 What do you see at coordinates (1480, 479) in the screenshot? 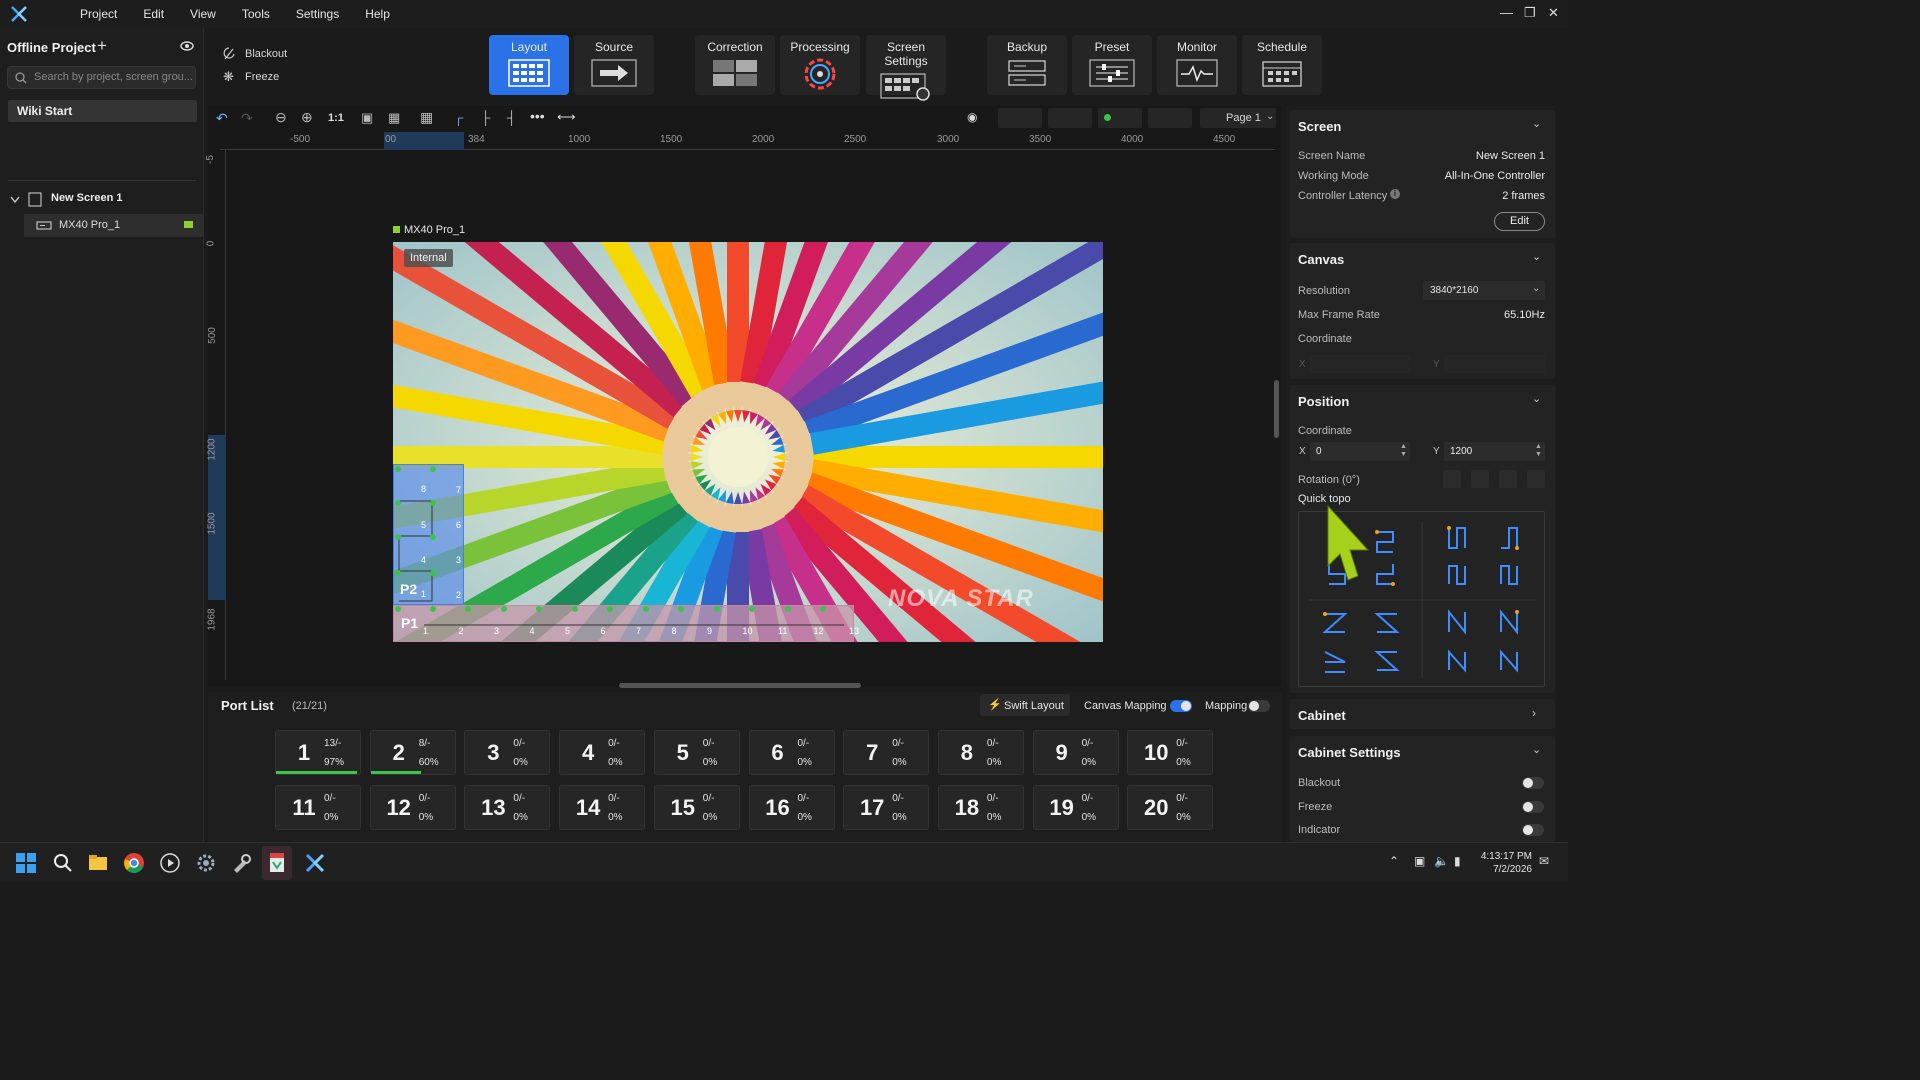
I see `rotate-90-button` at bounding box center [1480, 479].